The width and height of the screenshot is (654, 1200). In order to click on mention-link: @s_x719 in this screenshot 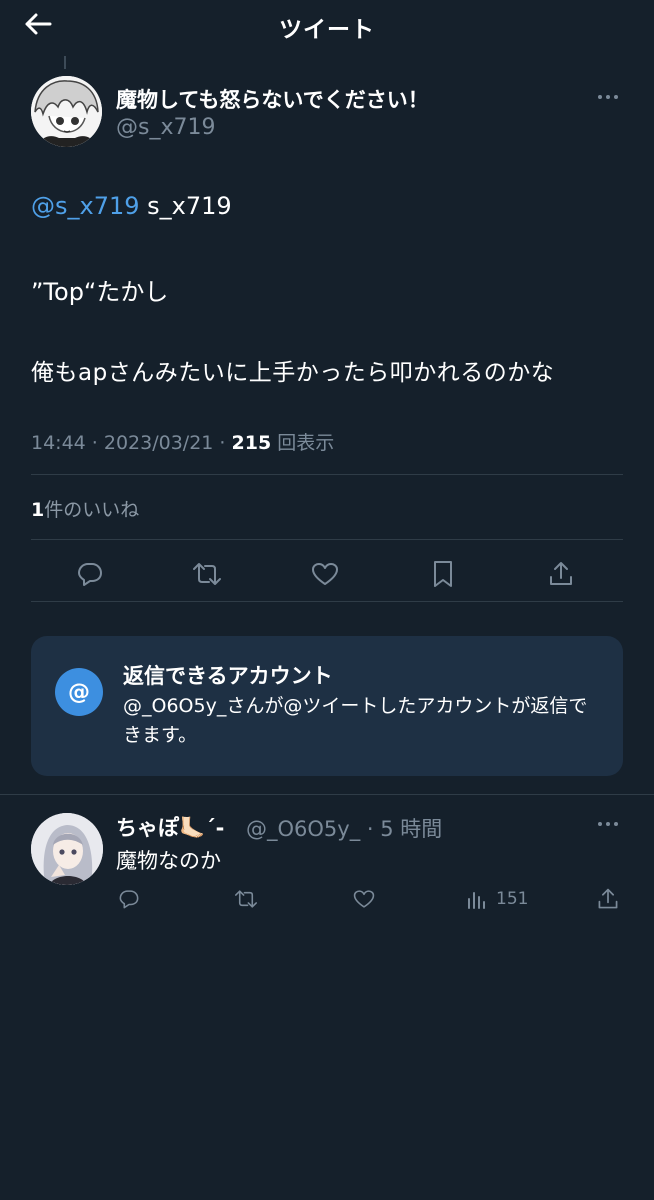, I will do `click(85, 206)`.